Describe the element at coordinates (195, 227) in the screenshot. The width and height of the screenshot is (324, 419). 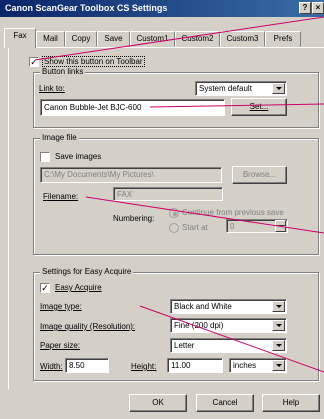
I see `start-at-label: Start at` at that location.